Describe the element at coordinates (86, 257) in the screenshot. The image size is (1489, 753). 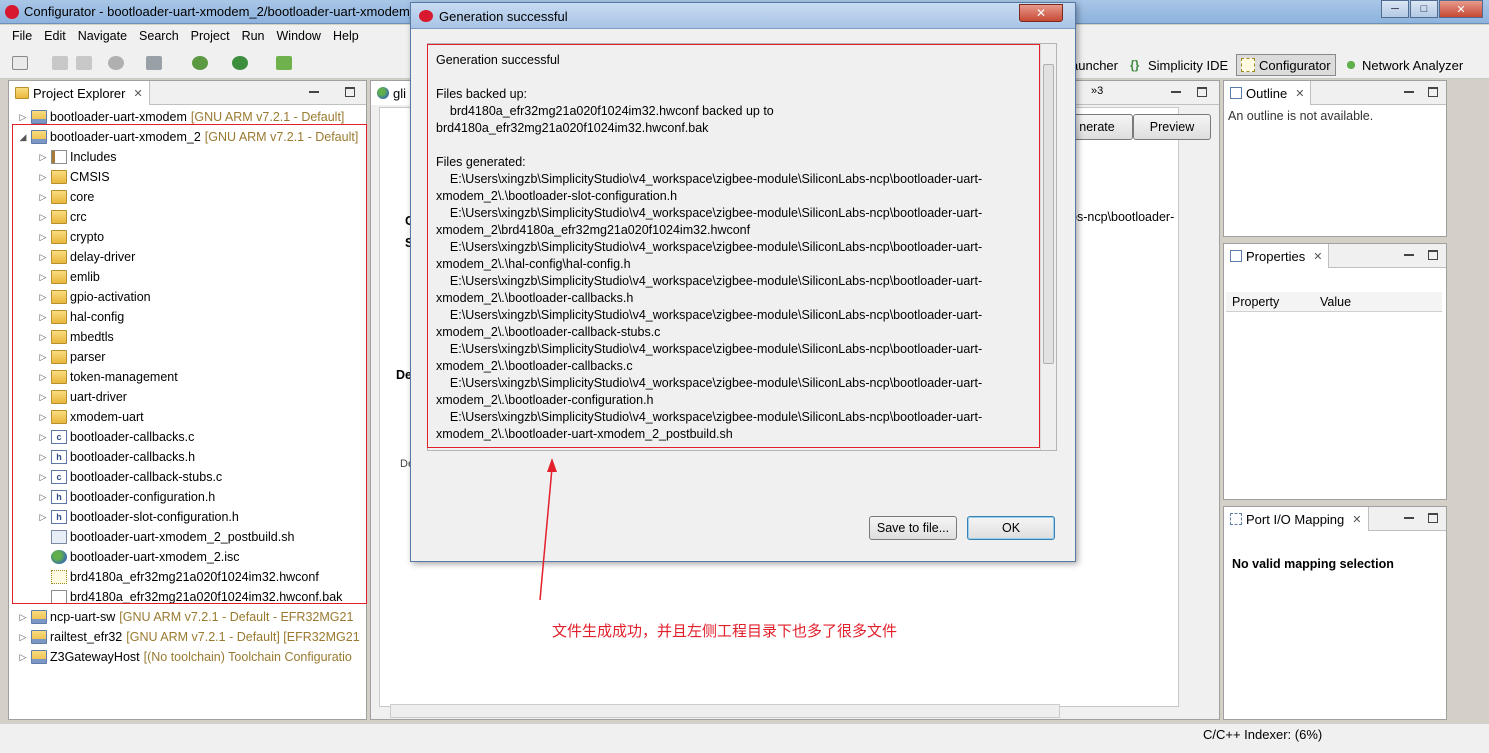
I see `tree-item: ▷ delay-driver` at that location.